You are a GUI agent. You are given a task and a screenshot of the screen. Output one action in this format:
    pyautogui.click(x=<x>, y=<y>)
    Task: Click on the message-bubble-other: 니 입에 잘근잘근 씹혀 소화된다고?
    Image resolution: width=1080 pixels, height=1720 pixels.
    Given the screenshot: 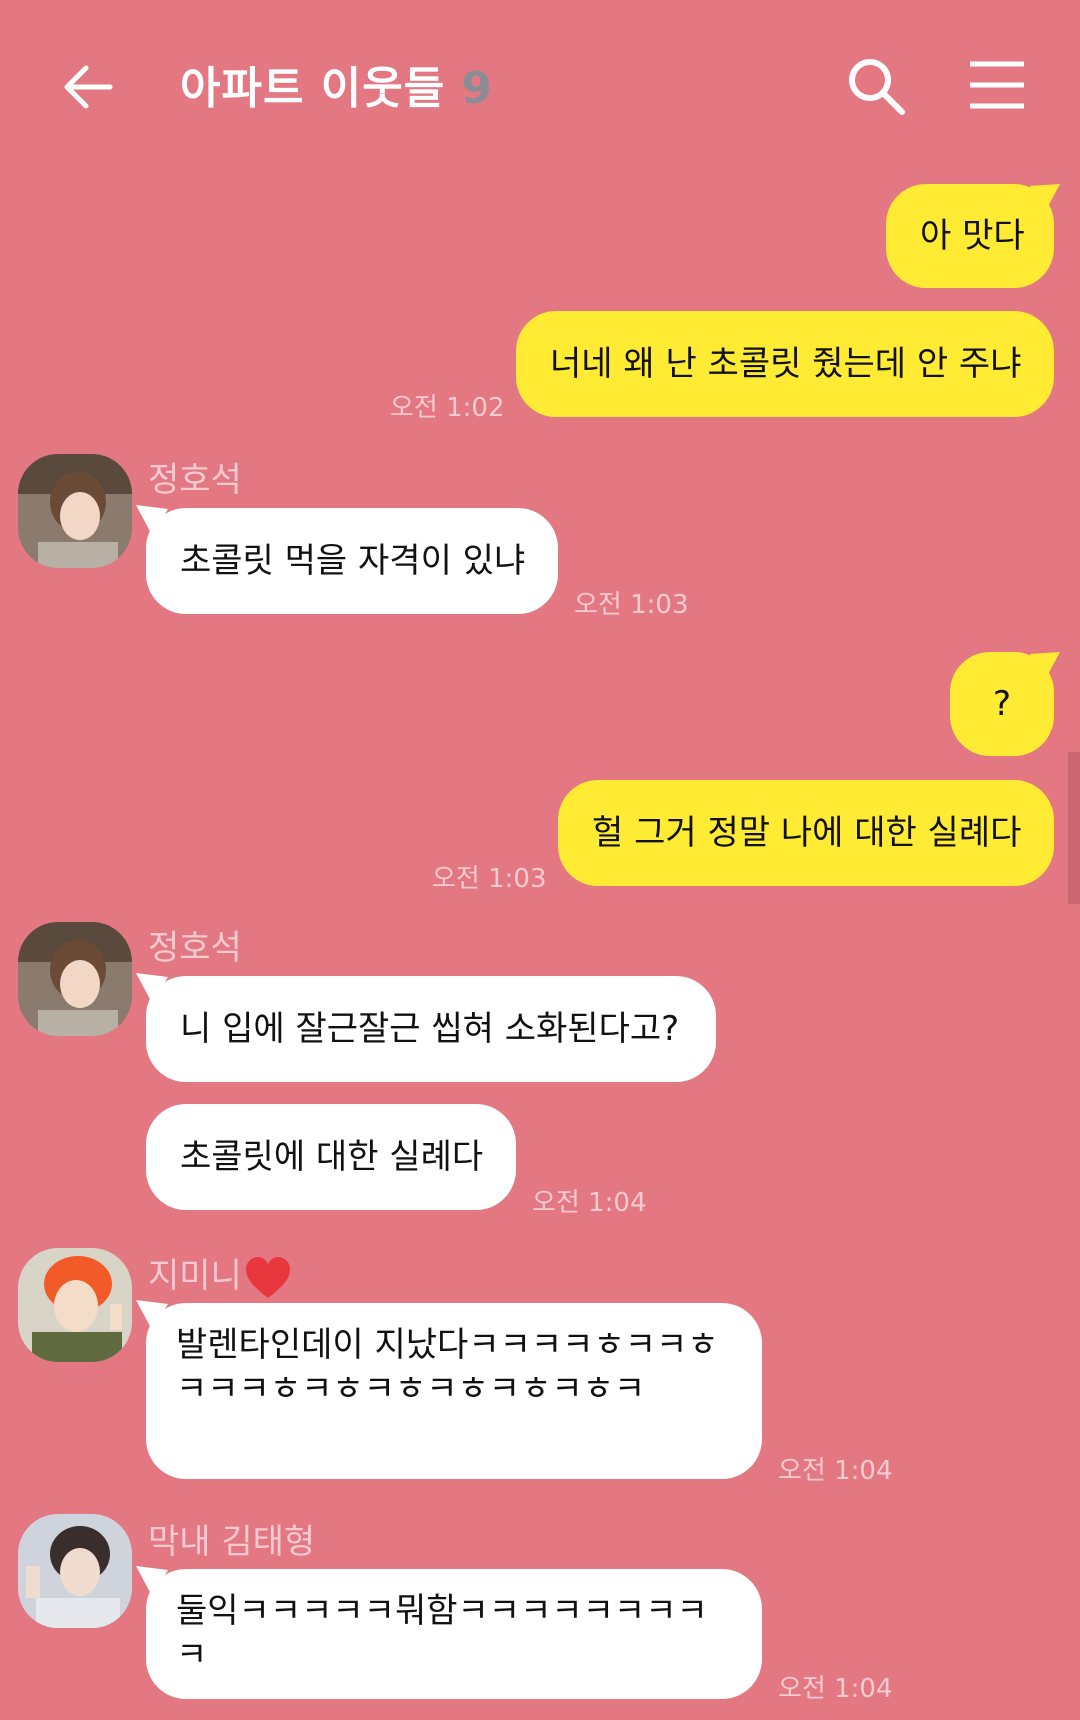 What is the action you would take?
    pyautogui.click(x=431, y=1029)
    